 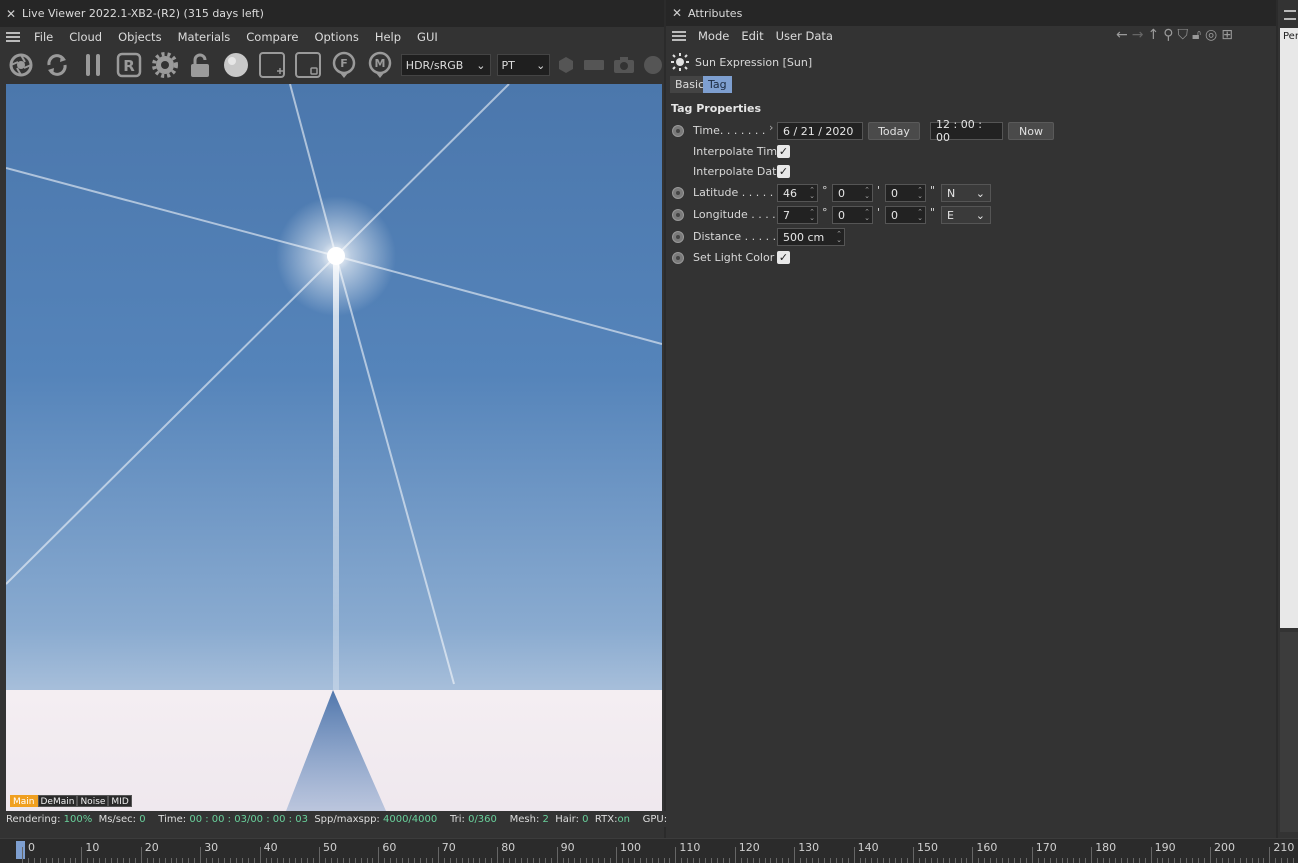 I want to click on timeline-tick-label: 160, so click(x=987, y=847).